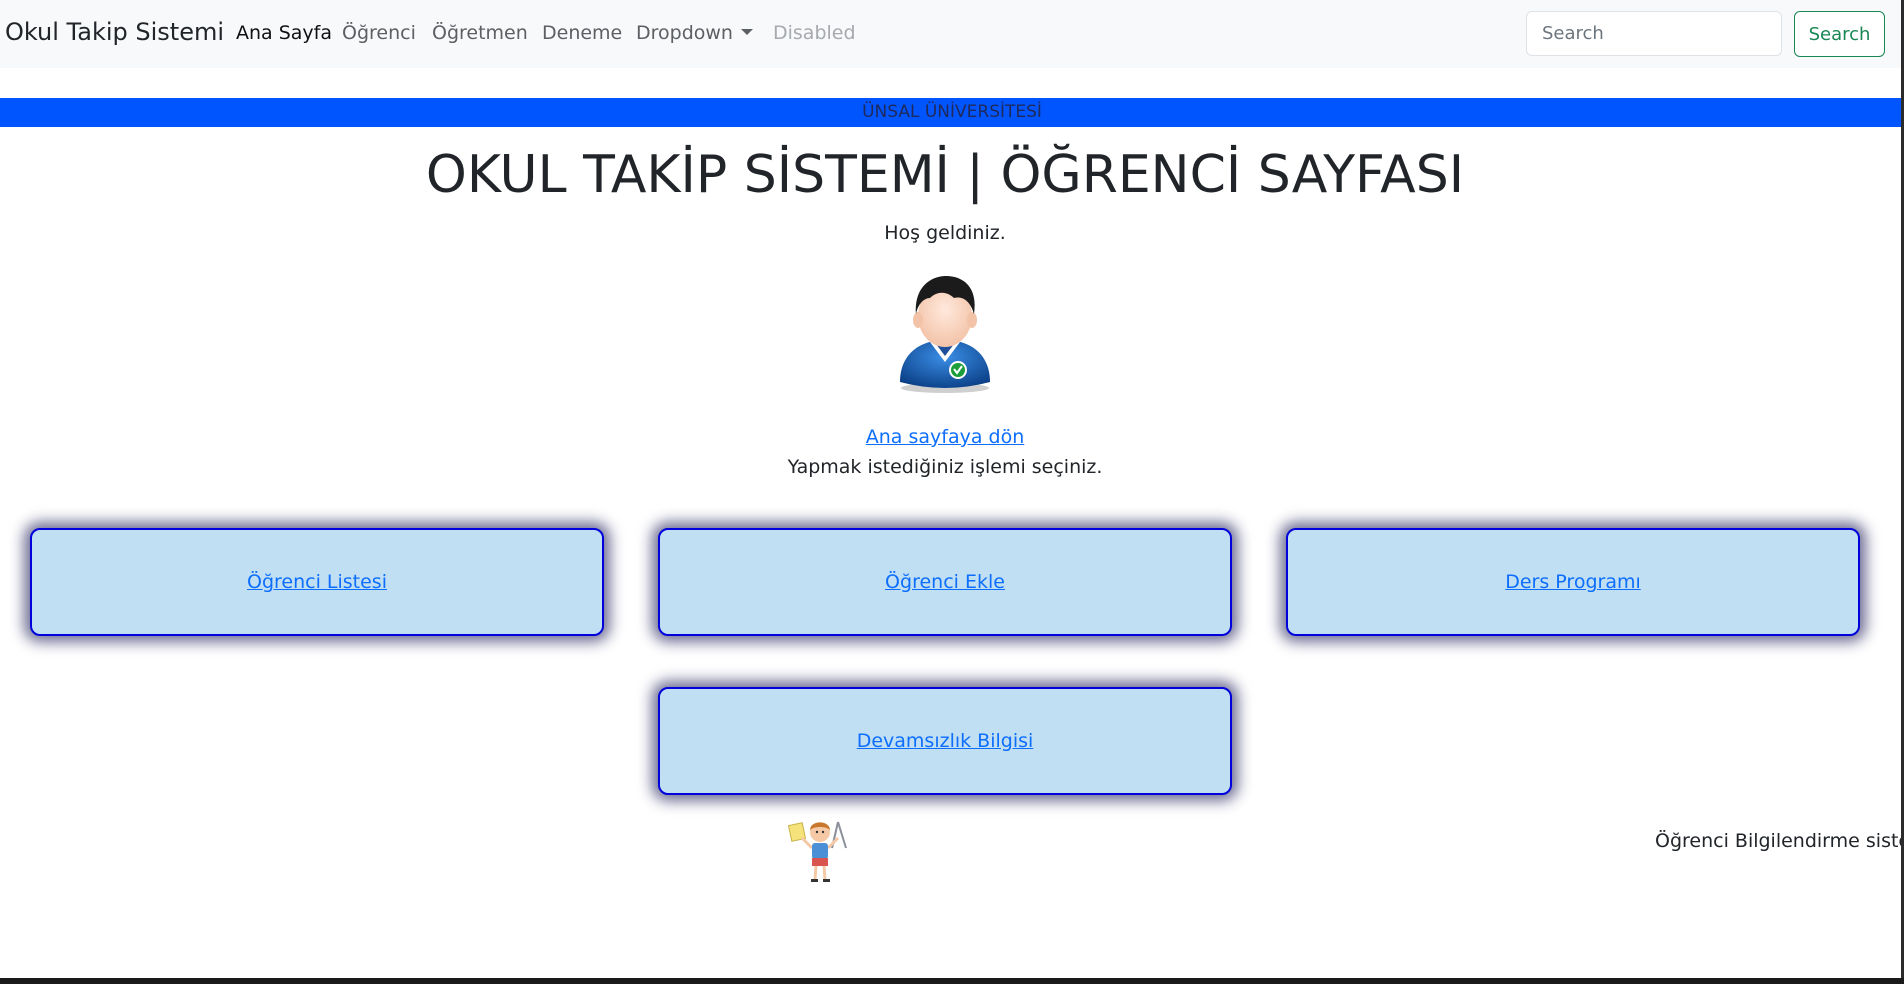 This screenshot has width=1904, height=984. Describe the element at coordinates (379, 33) in the screenshot. I see `nav-link-ogrenci: Öğrenci` at that location.